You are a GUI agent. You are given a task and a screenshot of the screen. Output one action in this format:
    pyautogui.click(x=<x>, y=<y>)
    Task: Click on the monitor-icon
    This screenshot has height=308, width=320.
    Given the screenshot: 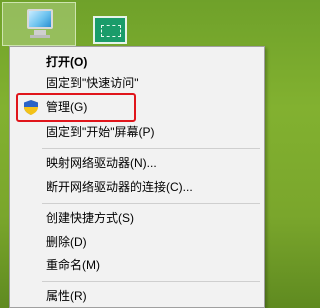 What is the action you would take?
    pyautogui.click(x=40, y=19)
    